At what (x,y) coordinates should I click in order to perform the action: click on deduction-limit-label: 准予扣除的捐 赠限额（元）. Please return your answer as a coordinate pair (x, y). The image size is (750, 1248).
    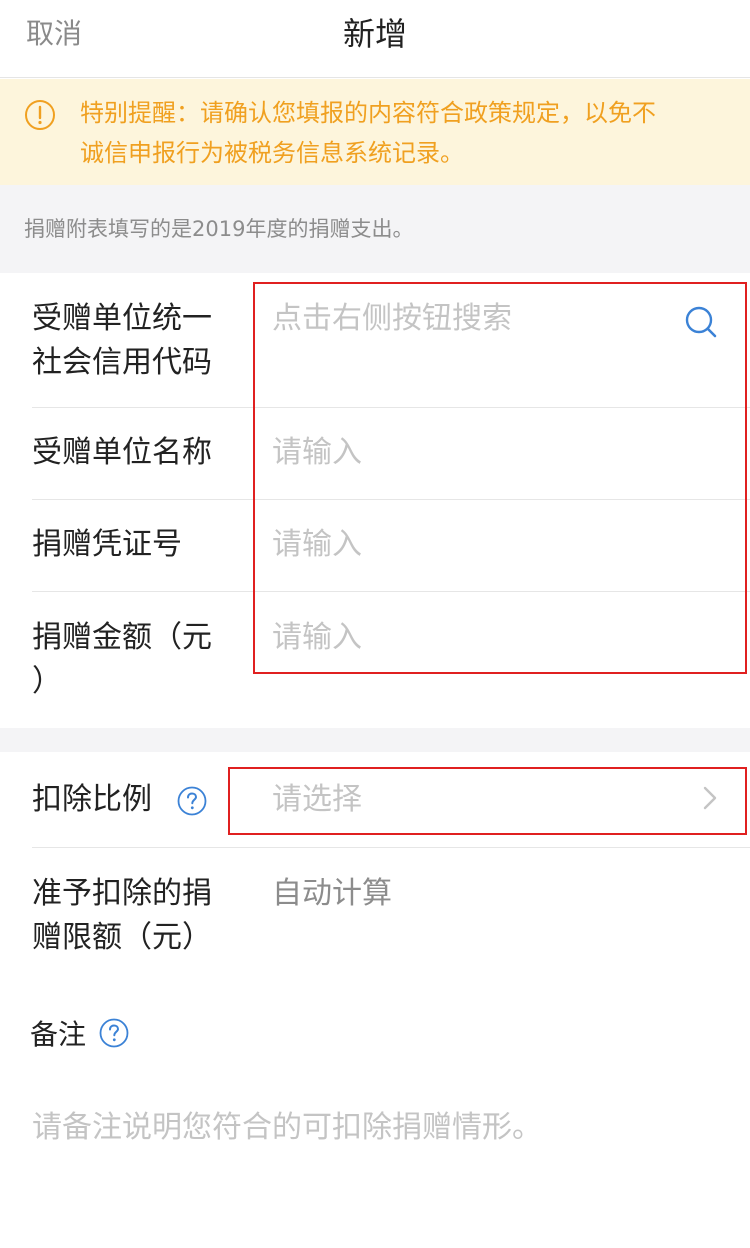
    Looking at the image, I should click on (137, 916).